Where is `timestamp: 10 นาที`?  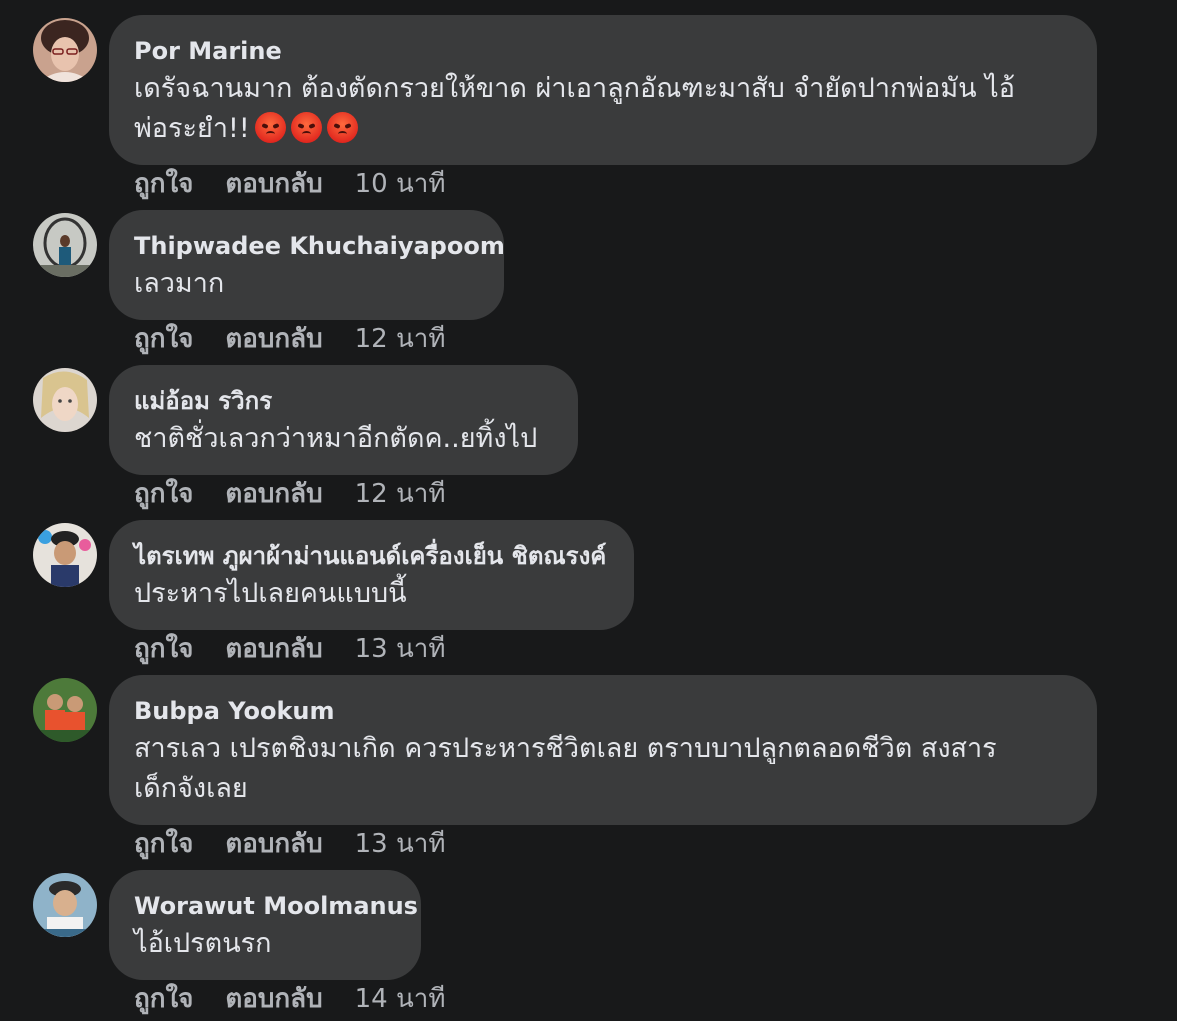
timestamp: 10 นาที is located at coordinates (400, 184).